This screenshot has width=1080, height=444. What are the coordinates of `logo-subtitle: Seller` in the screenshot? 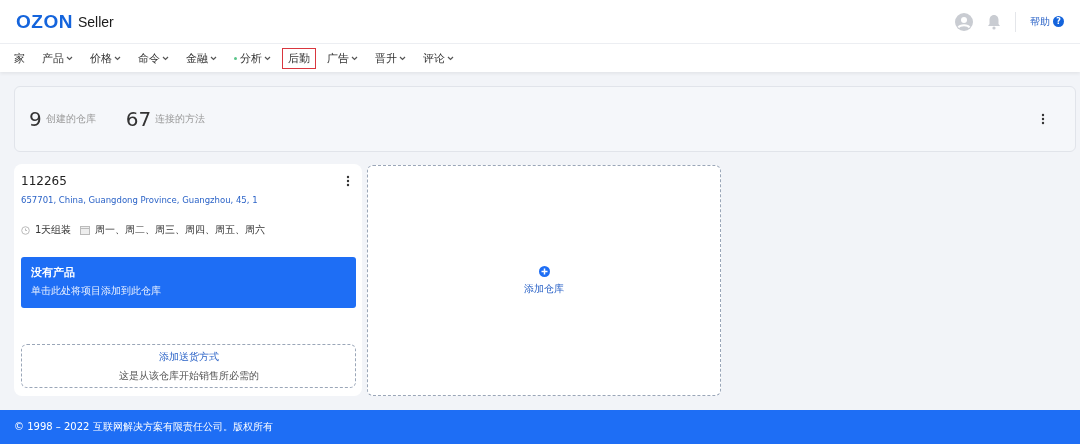 It's located at (95, 21).